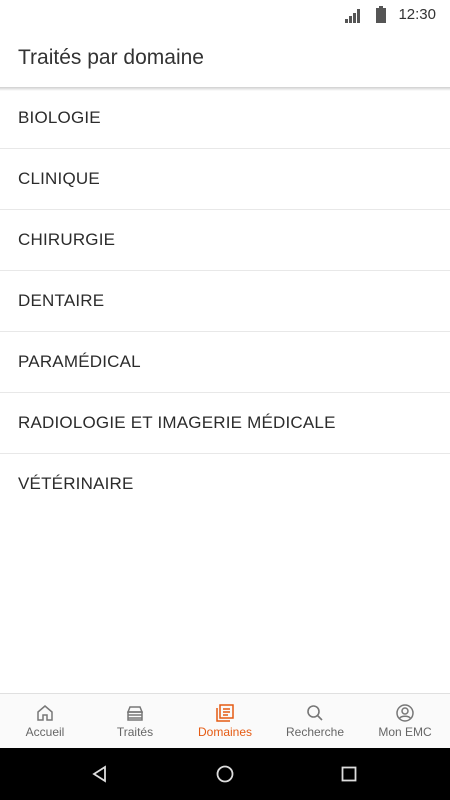 Image resolution: width=450 pixels, height=800 pixels. What do you see at coordinates (45, 732) in the screenshot?
I see `tab-label: Accueil` at bounding box center [45, 732].